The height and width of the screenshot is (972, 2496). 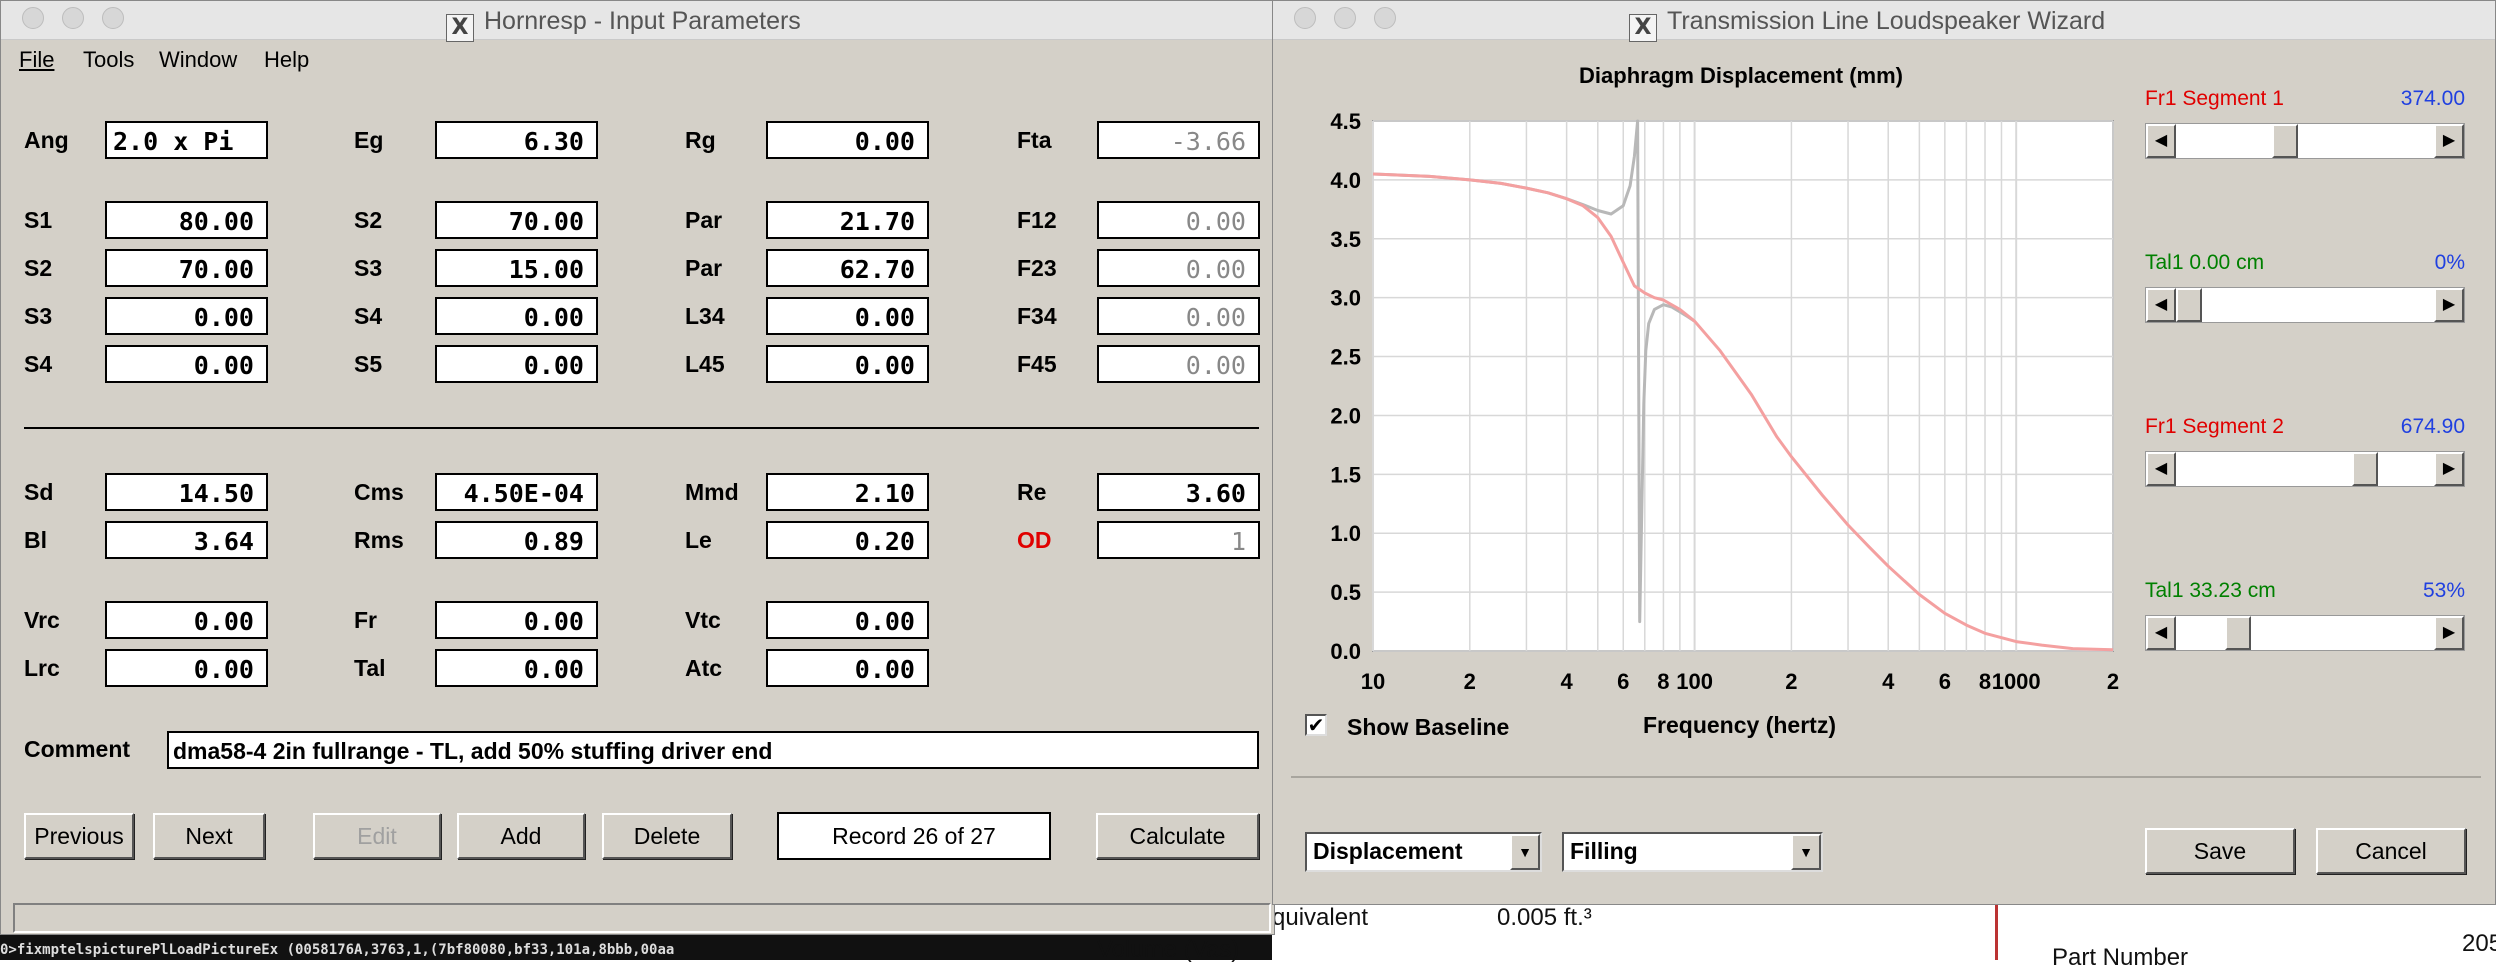 What do you see at coordinates (1385, 18) in the screenshot?
I see `wizard-maximize-button` at bounding box center [1385, 18].